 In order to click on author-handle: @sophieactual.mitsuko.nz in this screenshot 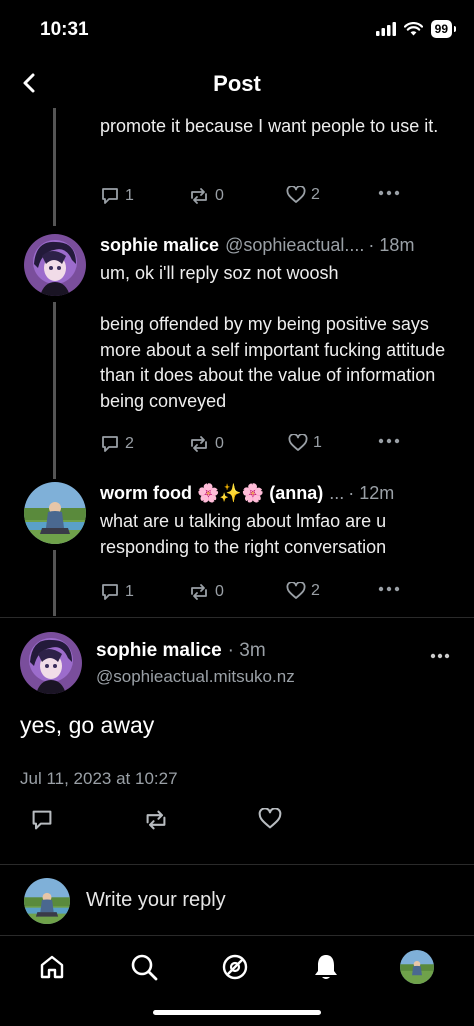, I will do `click(195, 677)`.